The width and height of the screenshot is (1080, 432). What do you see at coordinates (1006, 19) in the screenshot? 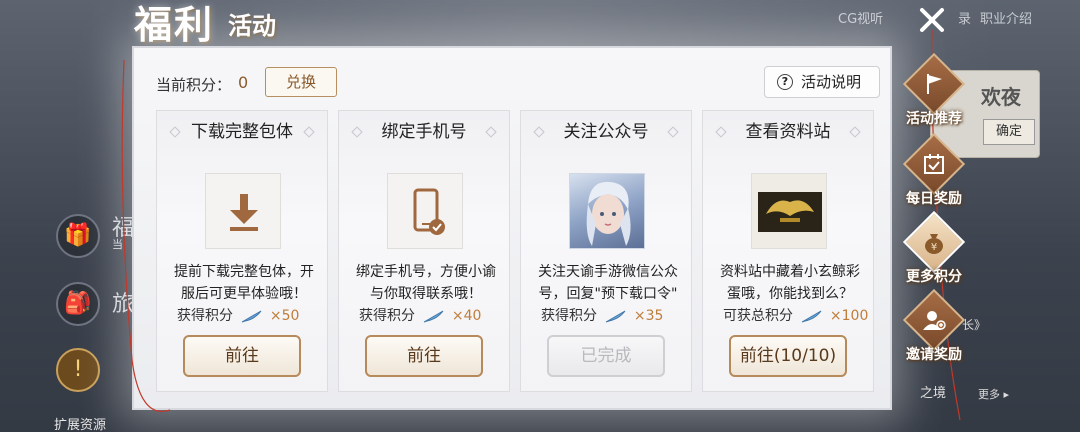
I see `bg-link-class: 职业介绍` at bounding box center [1006, 19].